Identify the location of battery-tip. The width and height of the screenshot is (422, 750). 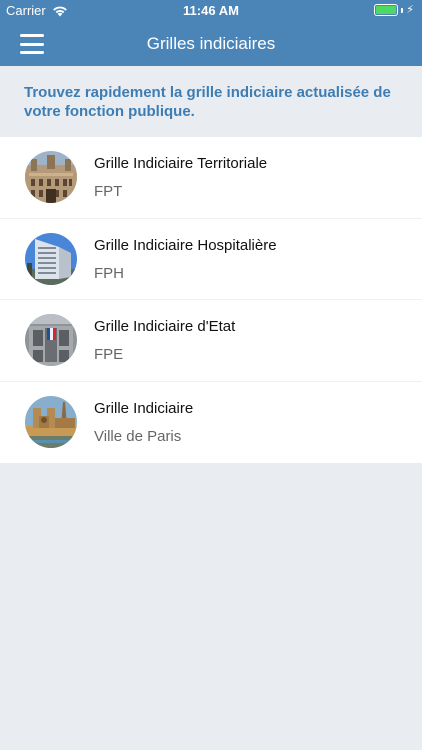
(402, 10).